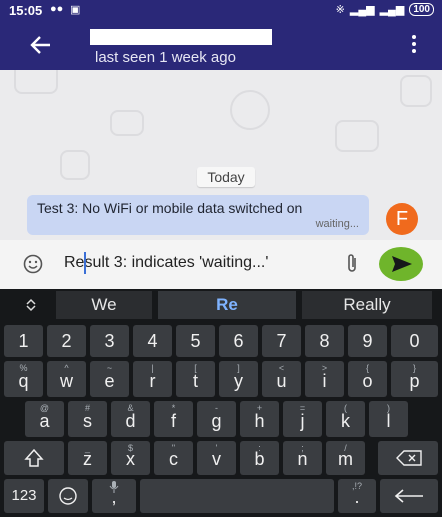  I want to click on key-2: 2, so click(66, 341).